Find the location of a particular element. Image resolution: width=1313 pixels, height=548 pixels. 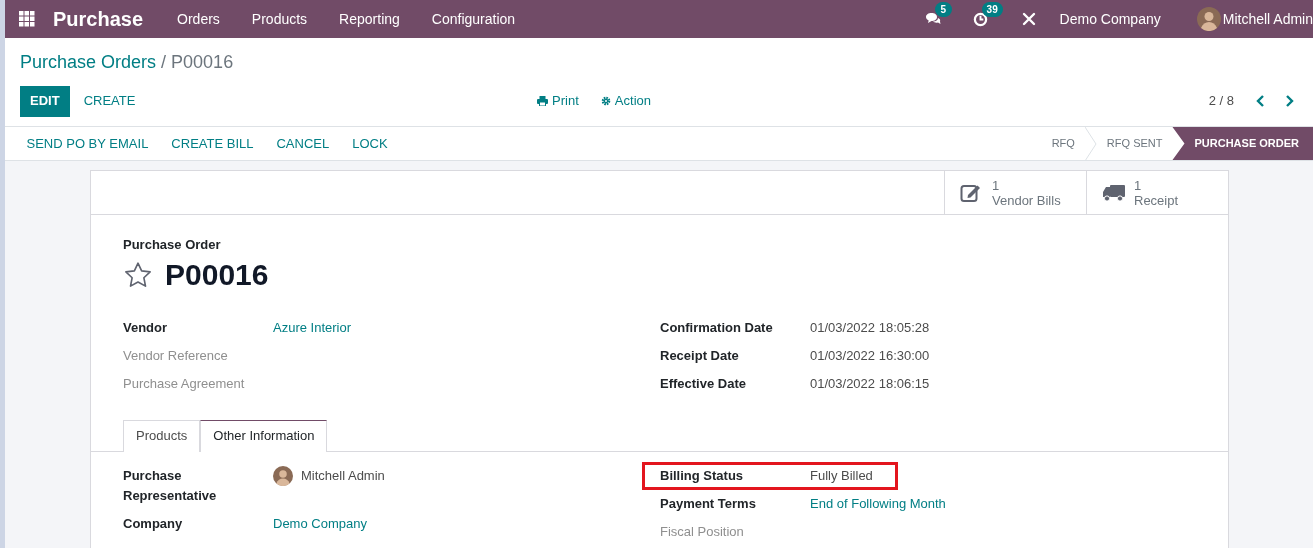

menu-item: Orders is located at coordinates (198, 19).